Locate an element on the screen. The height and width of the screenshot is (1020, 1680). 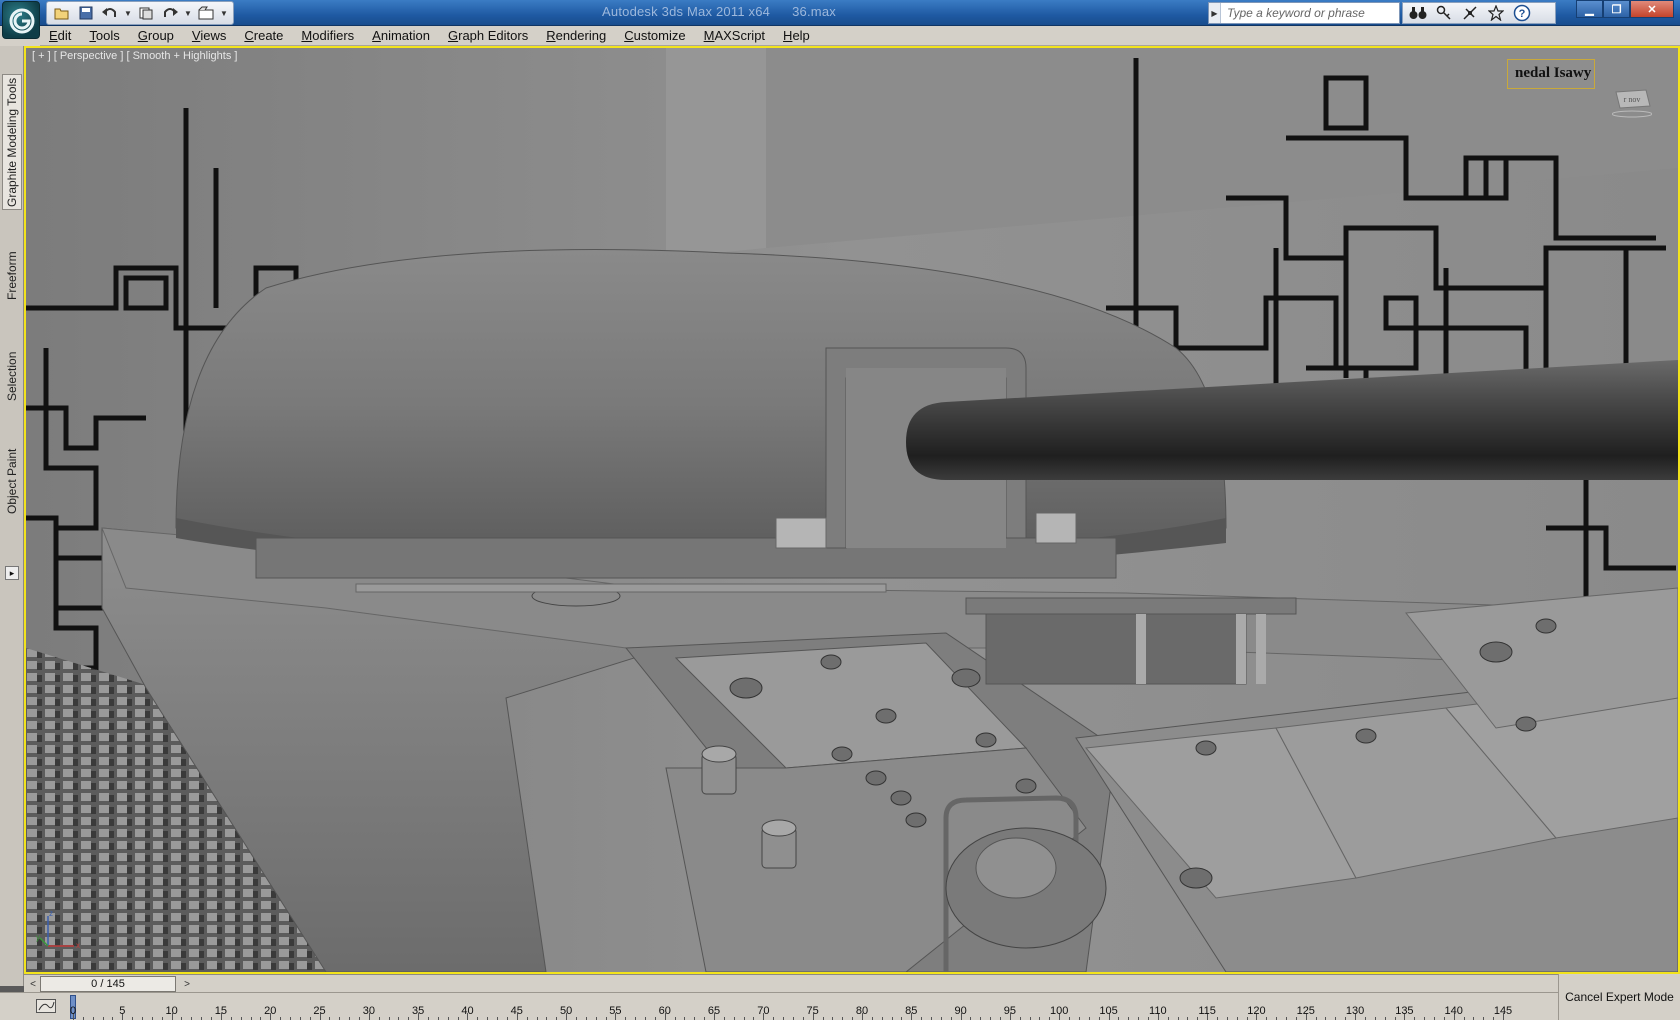
ribbon-expand-icon: ▸ is located at coordinates (12, 573).